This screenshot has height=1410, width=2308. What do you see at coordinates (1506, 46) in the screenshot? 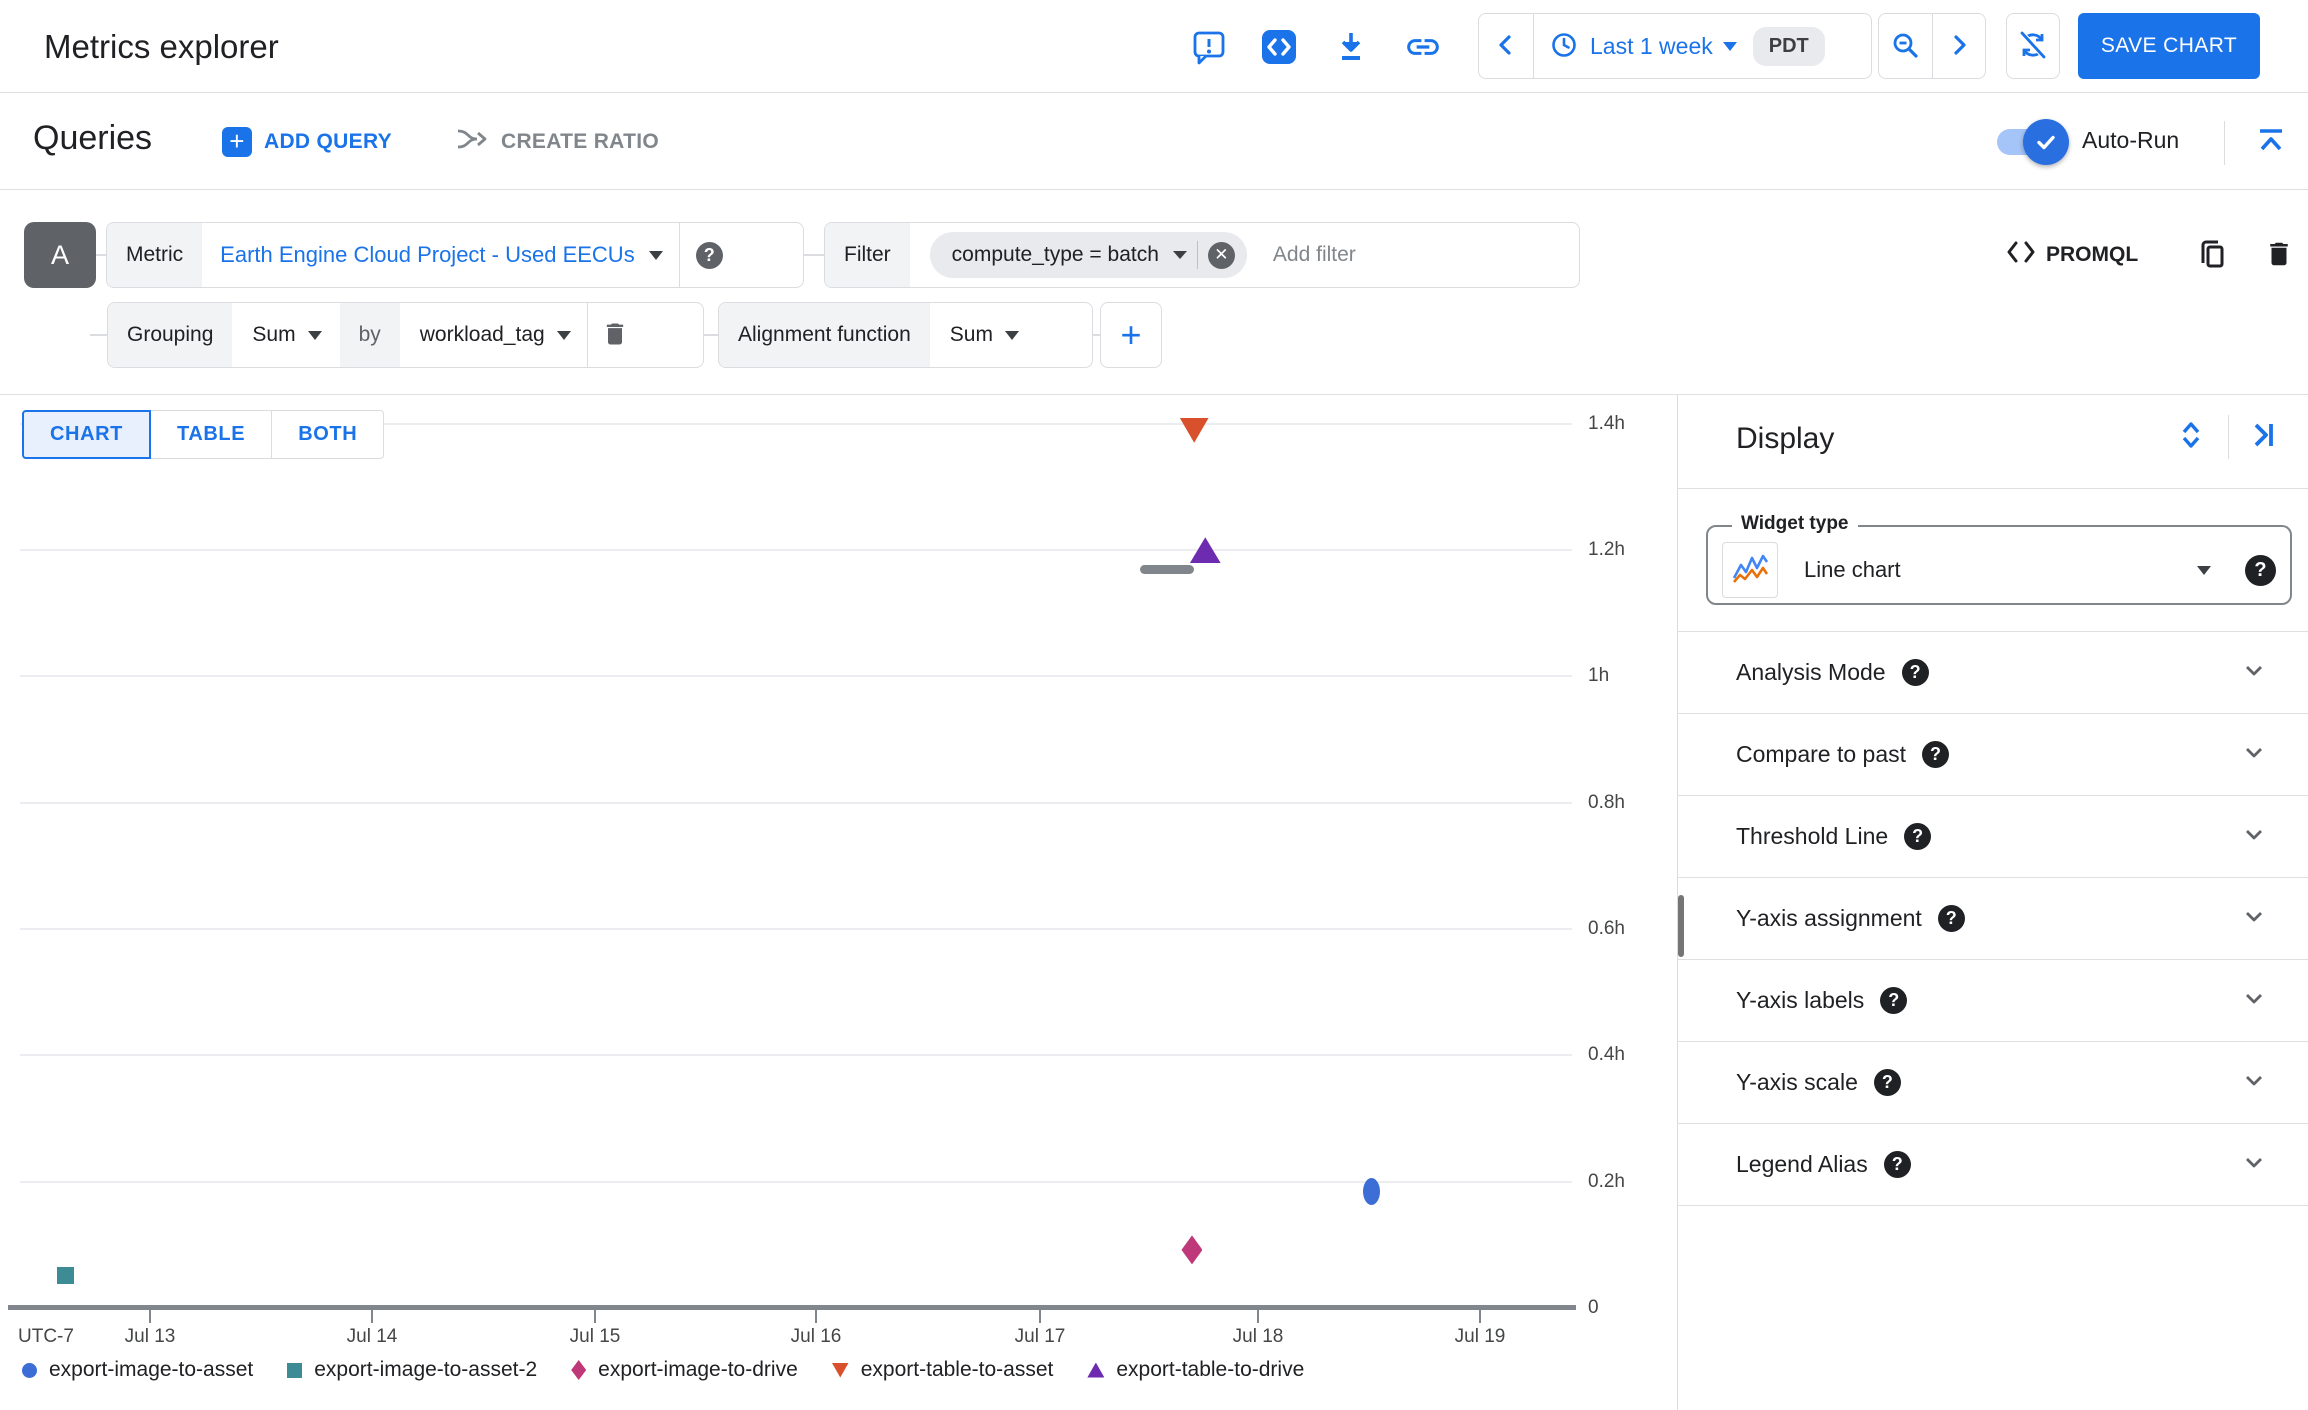
I see `time-back-button` at bounding box center [1506, 46].